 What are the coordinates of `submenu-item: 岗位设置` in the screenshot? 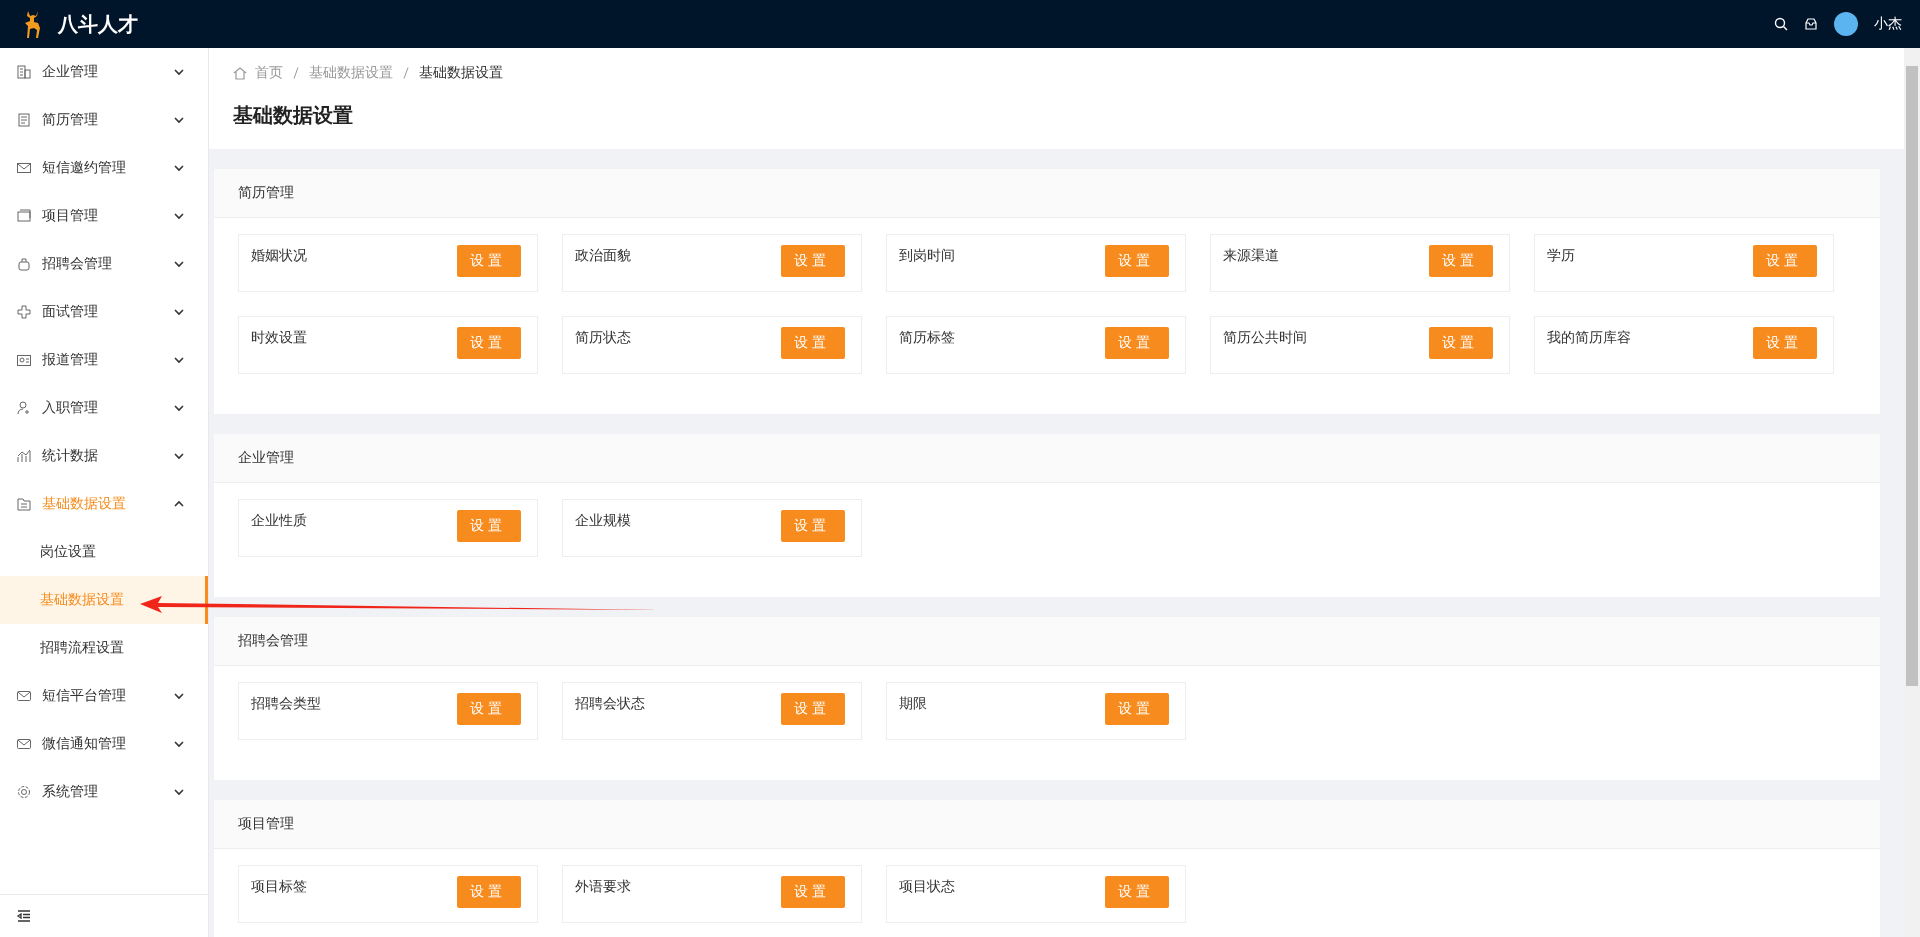 It's located at (104, 552).